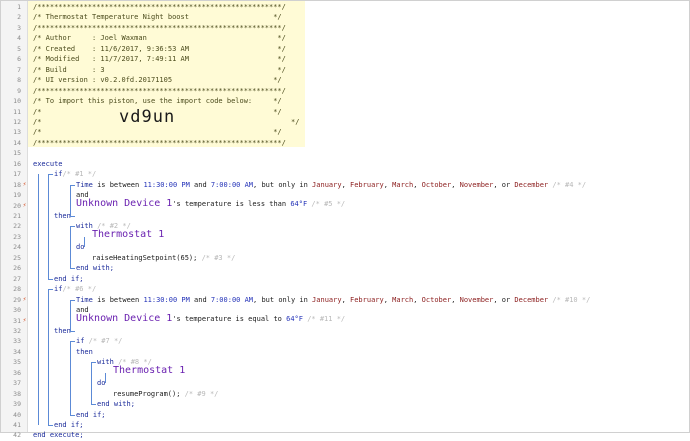 The image size is (690, 441). I want to click on end-with-keyword: end with;, so click(116, 404).